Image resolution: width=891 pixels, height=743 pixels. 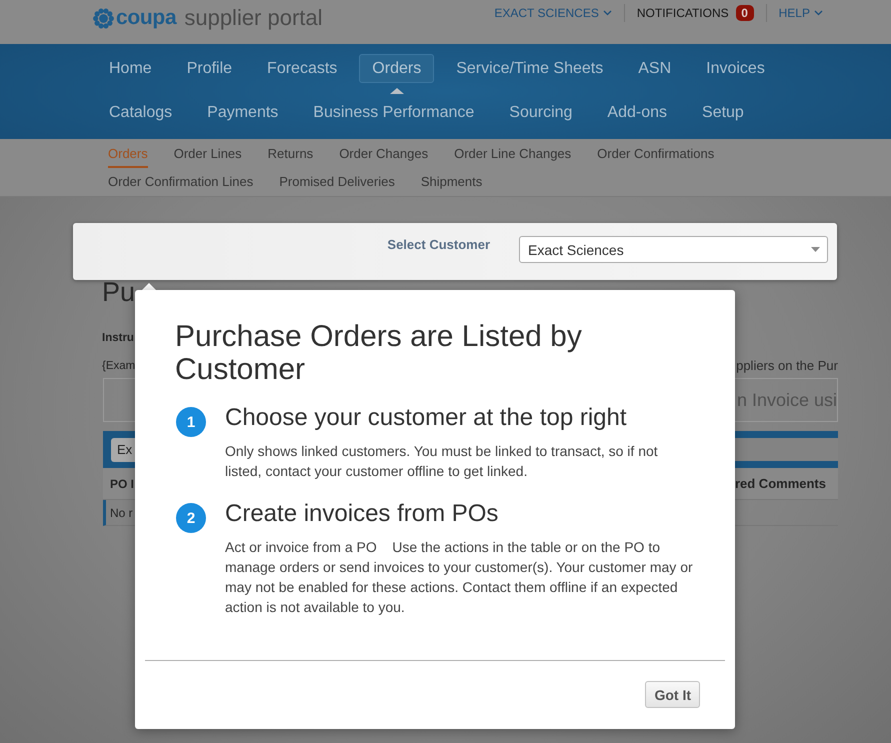 I want to click on nav-tab: Forecasts, so click(x=302, y=68).